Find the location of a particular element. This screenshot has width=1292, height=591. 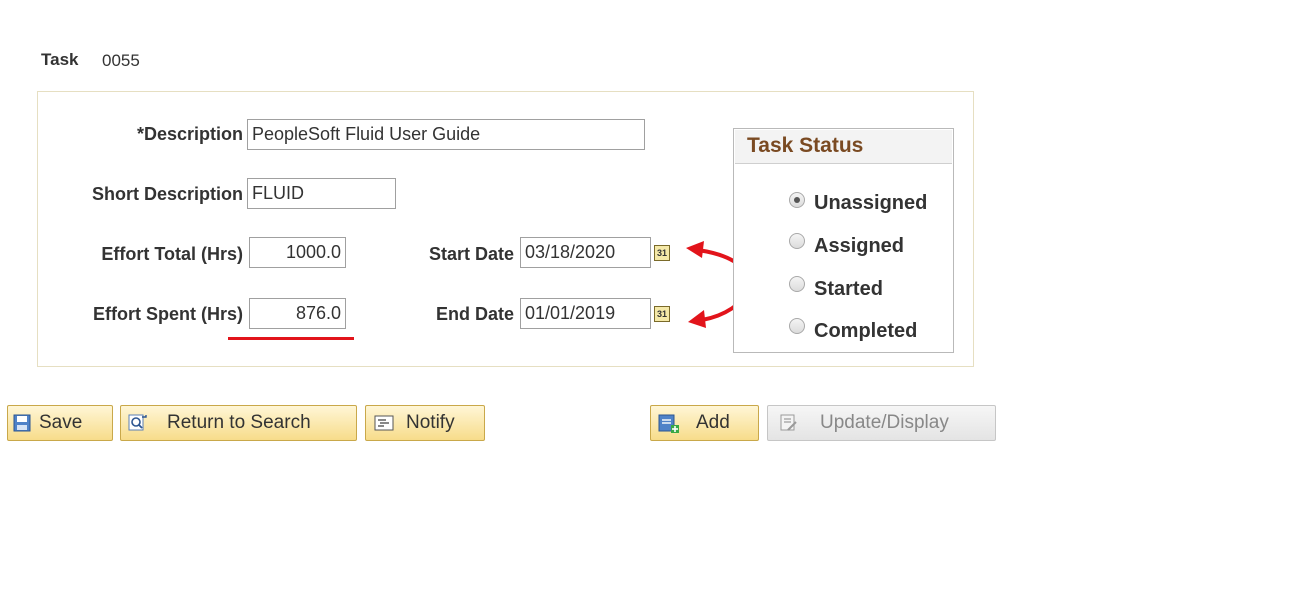

end-date-field: 01/01/2019 is located at coordinates (585, 313).